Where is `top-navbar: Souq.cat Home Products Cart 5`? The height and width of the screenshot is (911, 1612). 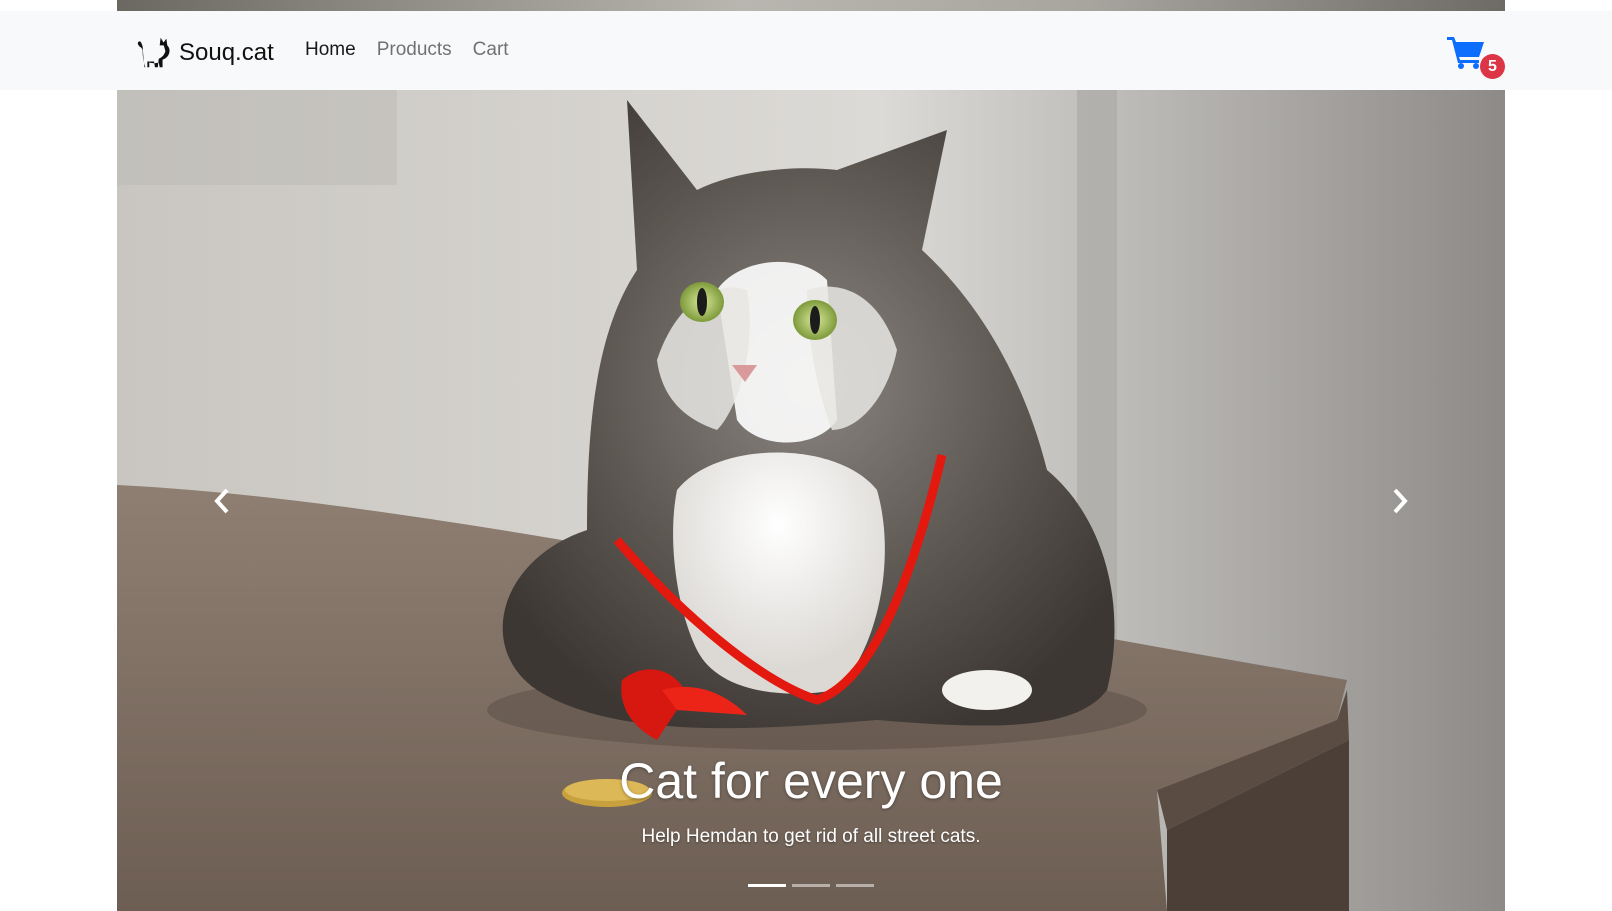 top-navbar: Souq.cat Home Products Cart 5 is located at coordinates (806, 50).